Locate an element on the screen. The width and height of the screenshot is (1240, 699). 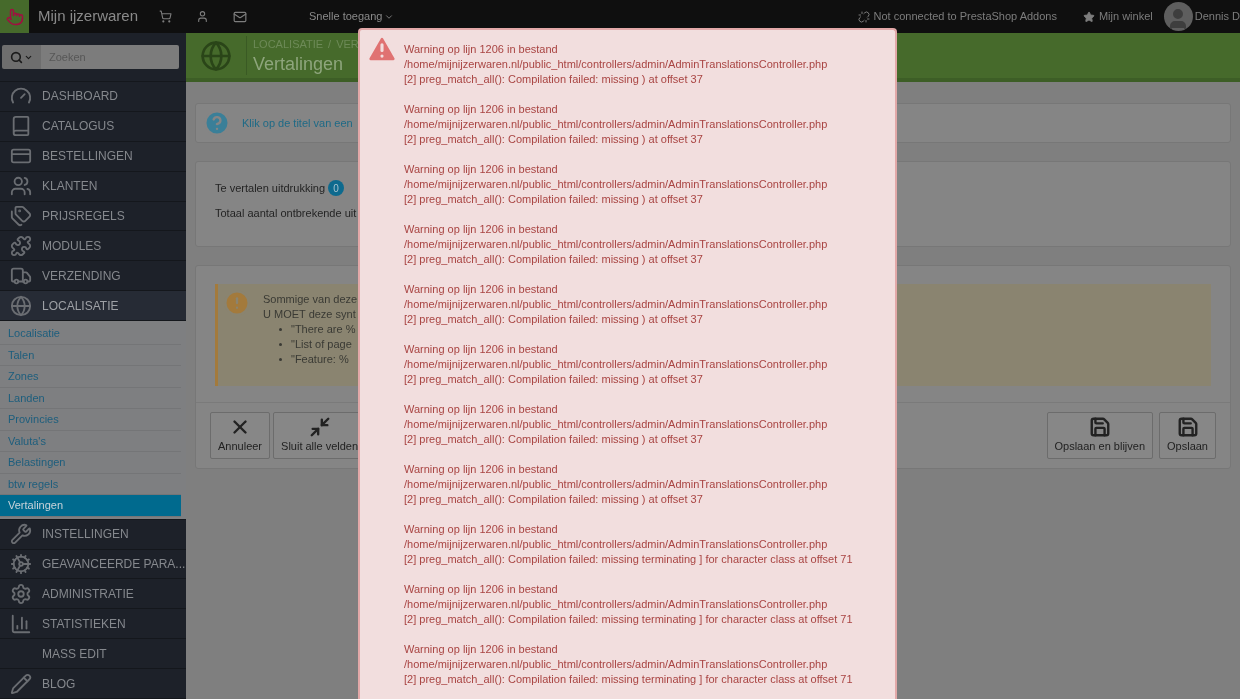
gear-icon is located at coordinates (21, 593).